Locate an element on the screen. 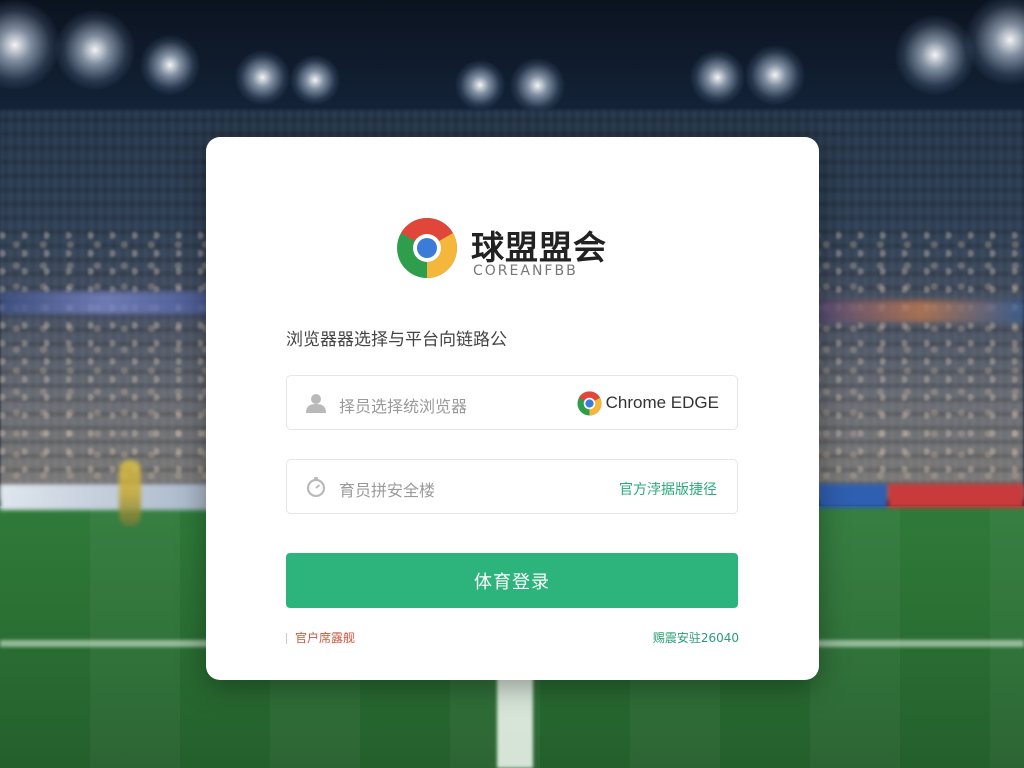  browser-badge-label: Chrome EDGE is located at coordinates (662, 402).